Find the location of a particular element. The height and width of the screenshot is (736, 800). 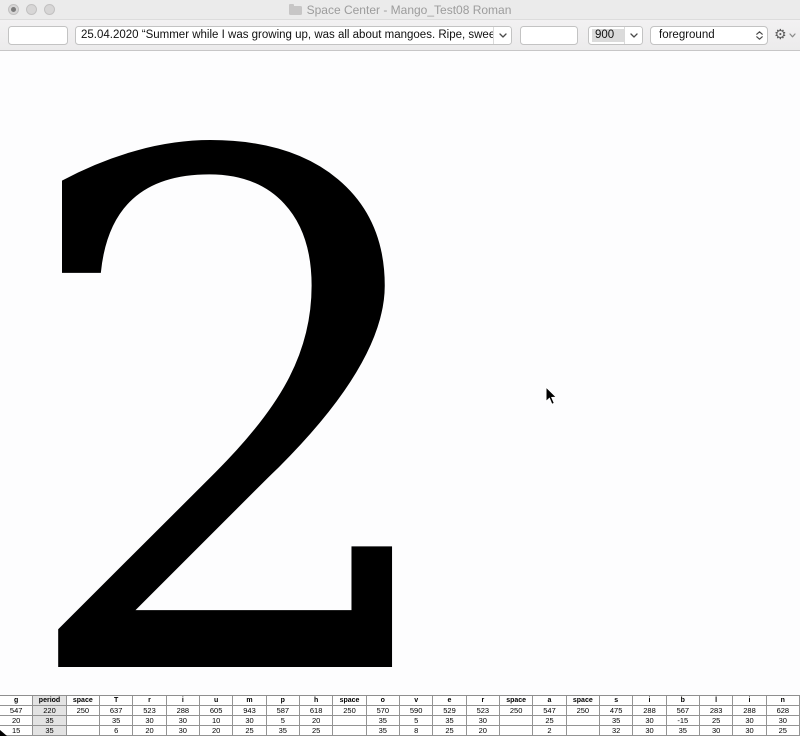

metrics-right-cell: 8 is located at coordinates (416, 731).